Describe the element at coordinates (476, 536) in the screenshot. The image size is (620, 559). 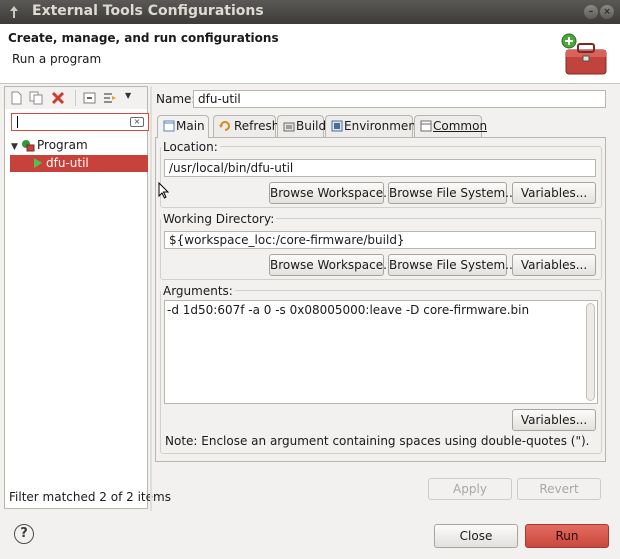
I see `close-button: Close` at that location.